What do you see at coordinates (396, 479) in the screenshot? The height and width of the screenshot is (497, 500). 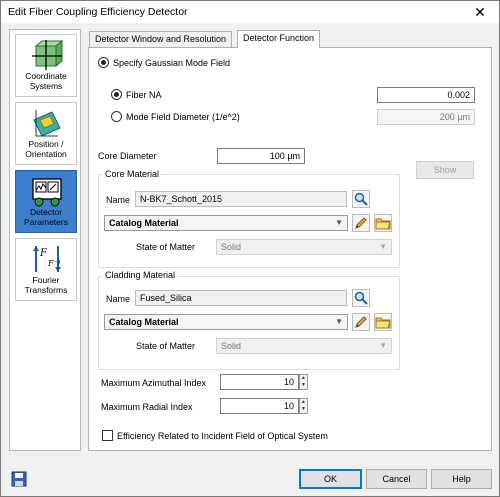 I see `cancel-button: Cancel` at bounding box center [396, 479].